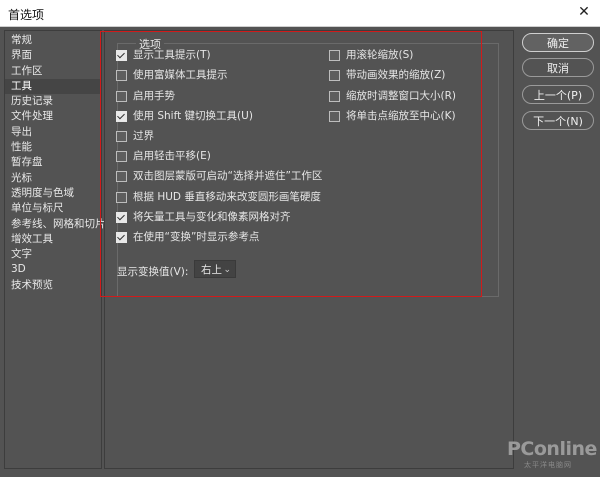 Image resolution: width=600 pixels, height=477 pixels. What do you see at coordinates (196, 237) in the screenshot?
I see `option-label: 在使用“变换”时显示参考点` at bounding box center [196, 237].